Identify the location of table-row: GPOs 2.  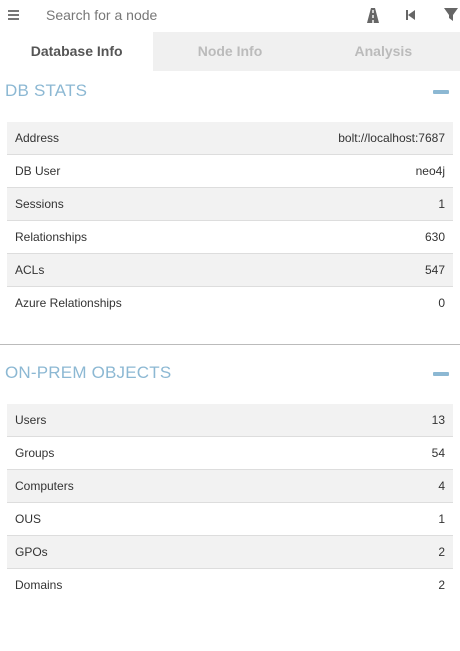
(230, 551).